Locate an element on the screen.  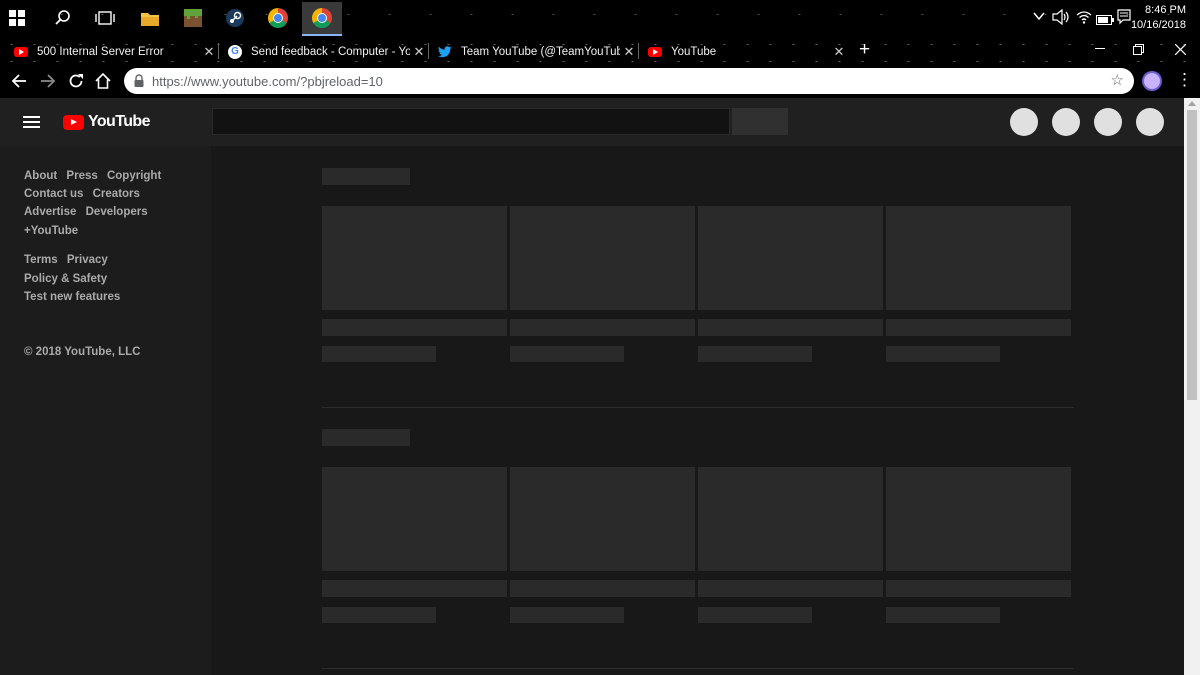
minimize-icon is located at coordinates (1100, 49).